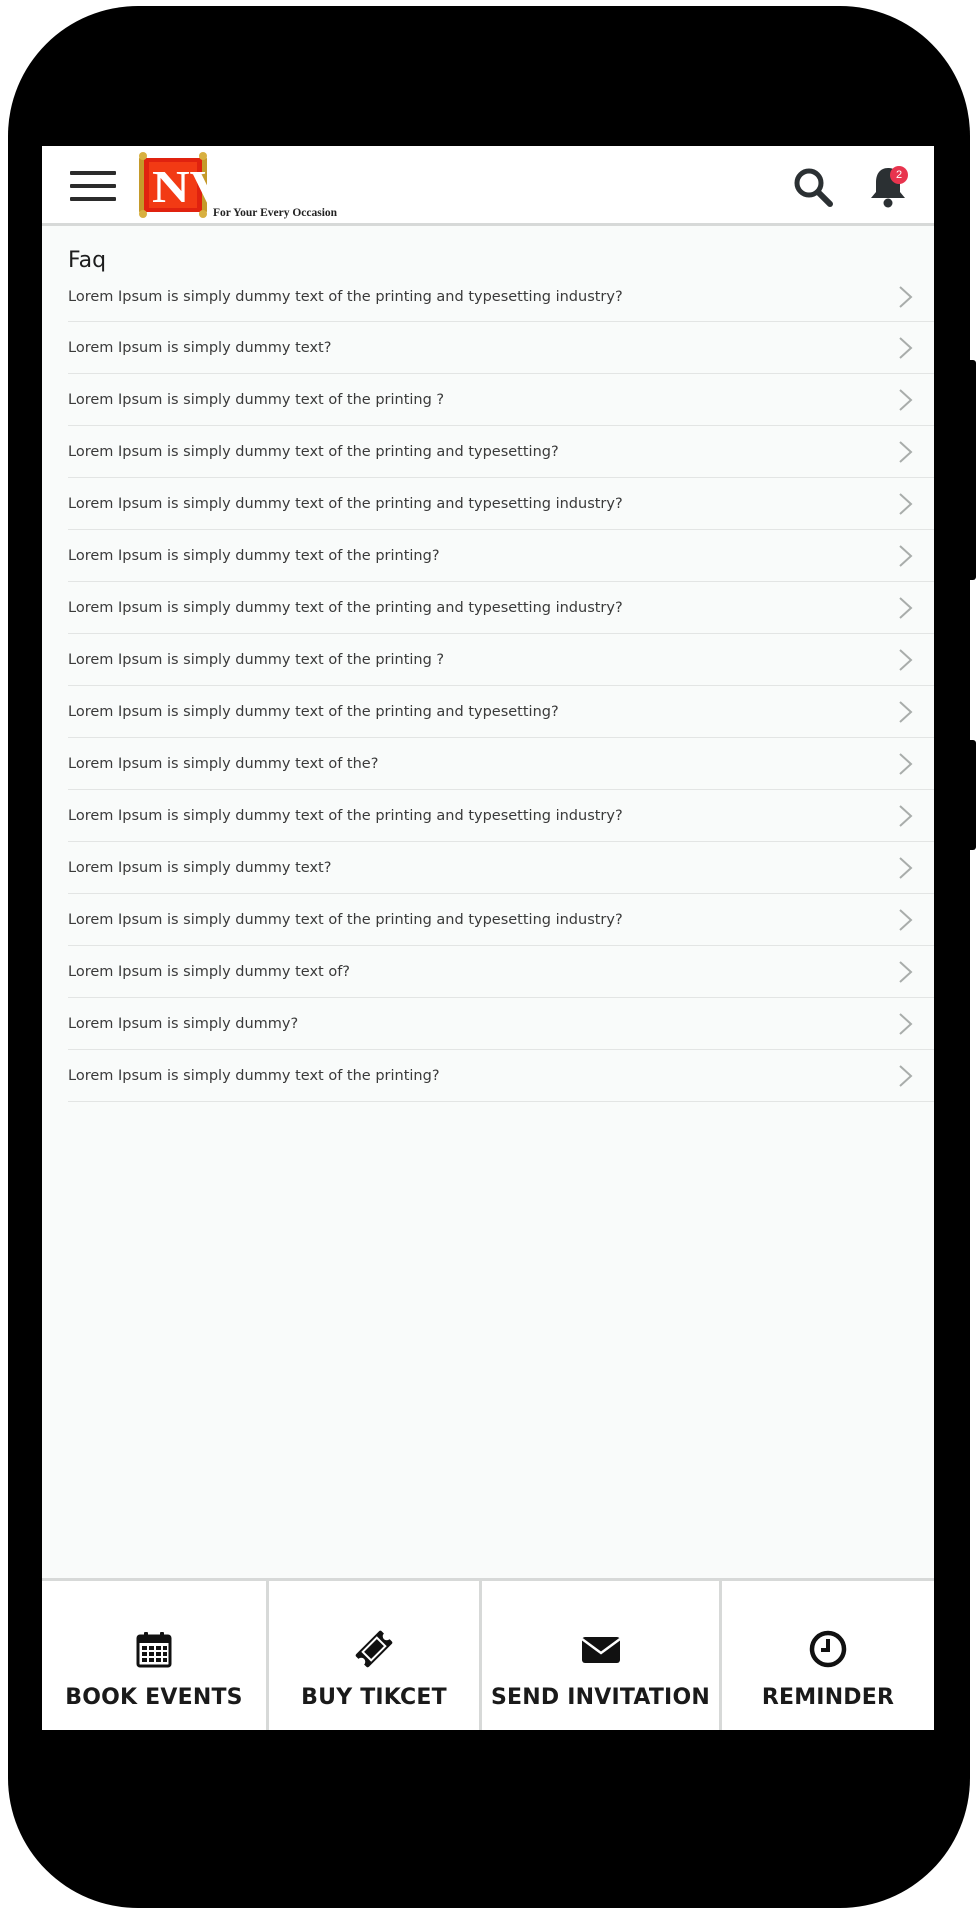  I want to click on logo-wordmark: NVITEE, so click(252, 186).